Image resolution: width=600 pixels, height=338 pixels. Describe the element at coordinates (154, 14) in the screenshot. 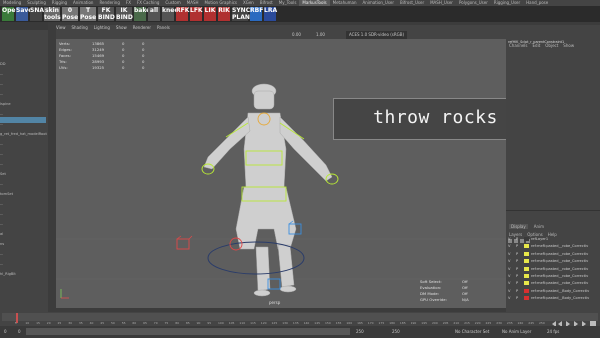

I see `shelf-button: all` at that location.